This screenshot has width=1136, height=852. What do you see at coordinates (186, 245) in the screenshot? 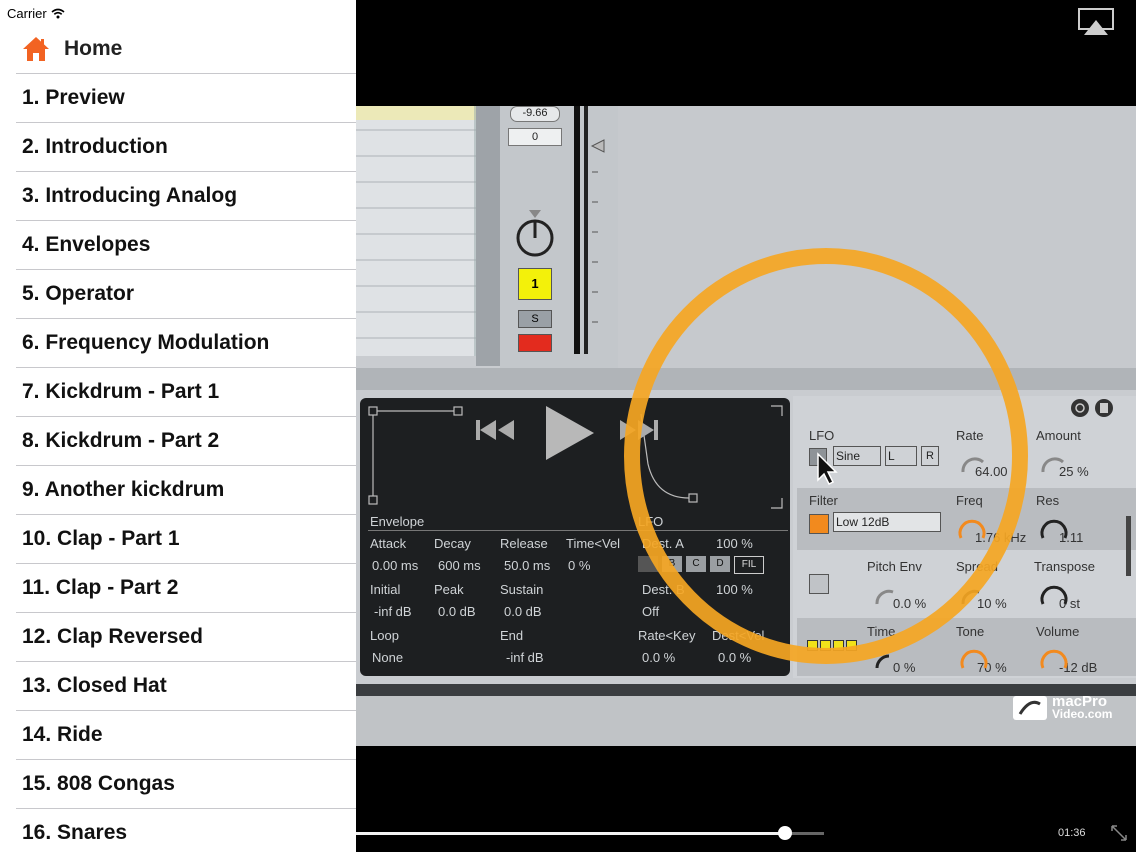
I see `lesson-item-4: 4. Envelopes` at bounding box center [186, 245].